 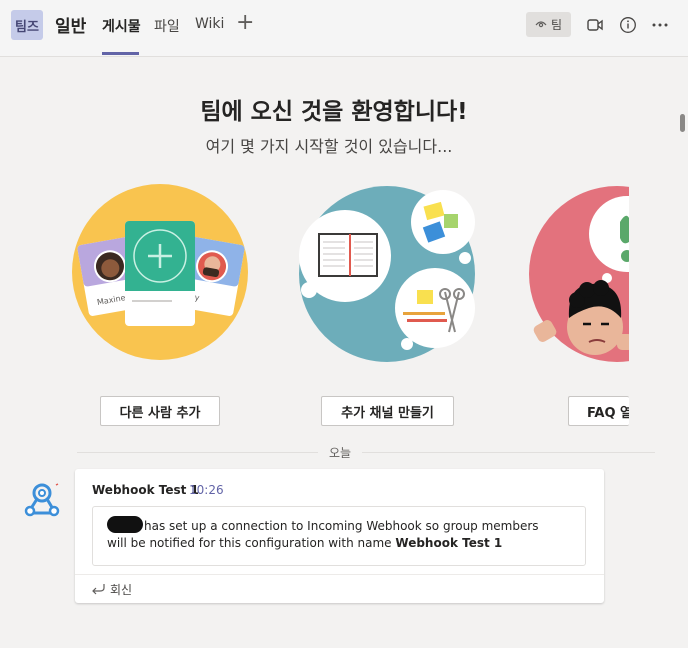 What do you see at coordinates (209, 24) in the screenshot?
I see `tab-wiki: Wiki` at bounding box center [209, 24].